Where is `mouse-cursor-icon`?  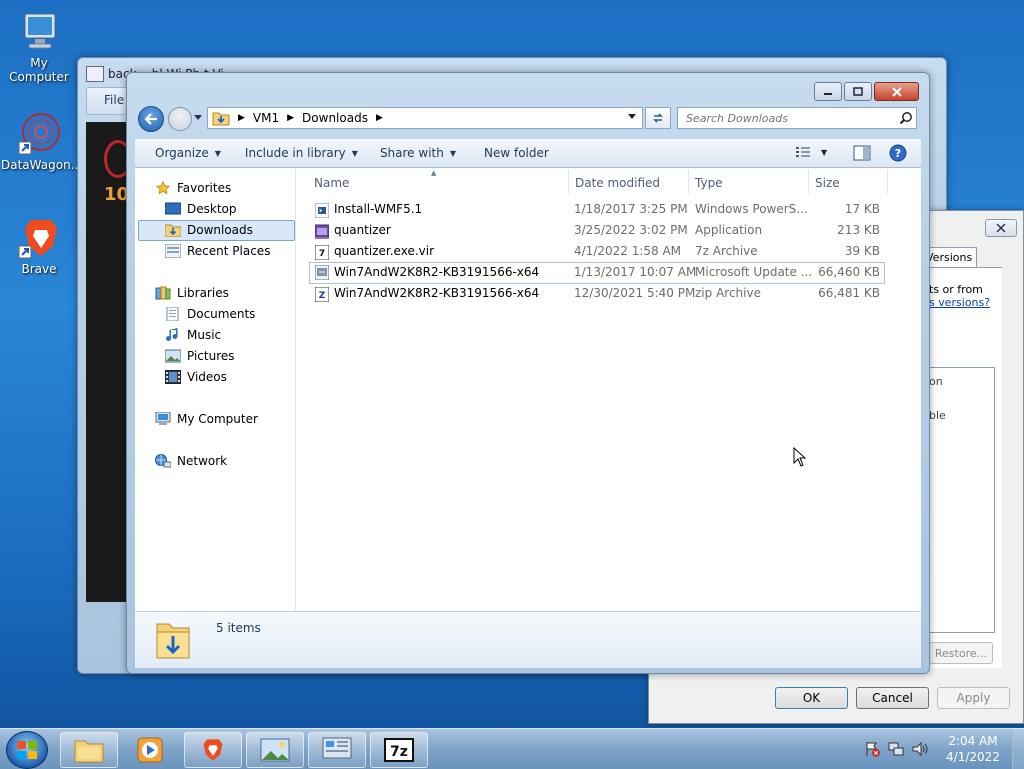
mouse-cursor-icon is located at coordinates (800, 457).